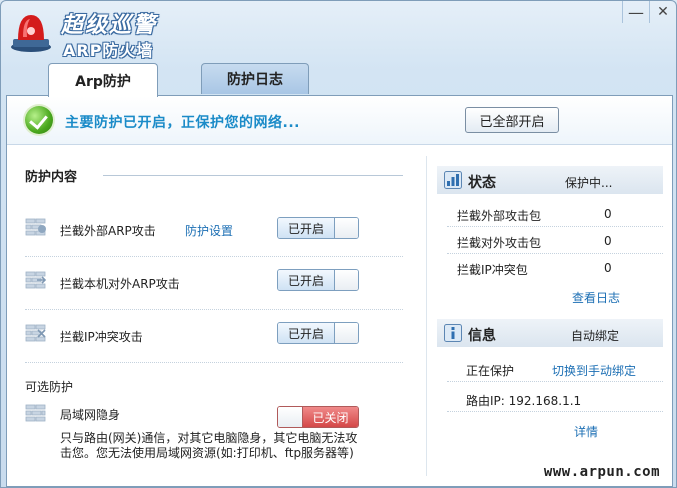 The image size is (677, 488). I want to click on row-label-lan-stealth: 局域网隐身, so click(90, 415).